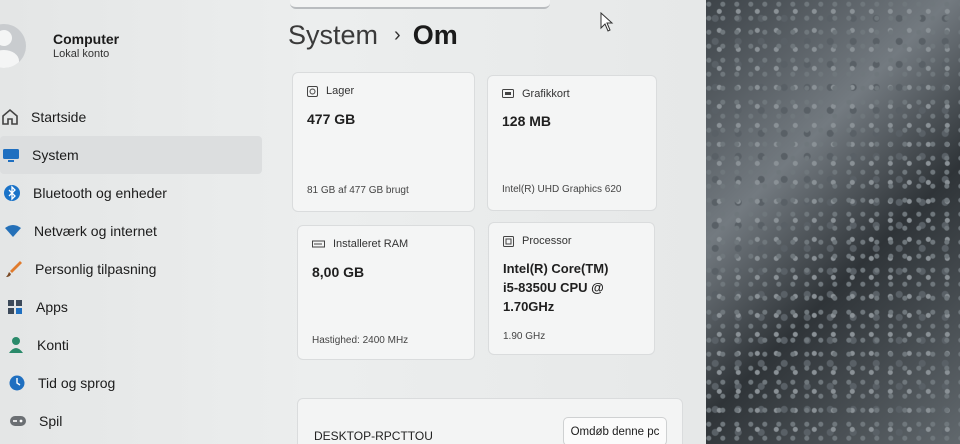  Describe the element at coordinates (10, 117) in the screenshot. I see `home-icon` at that location.